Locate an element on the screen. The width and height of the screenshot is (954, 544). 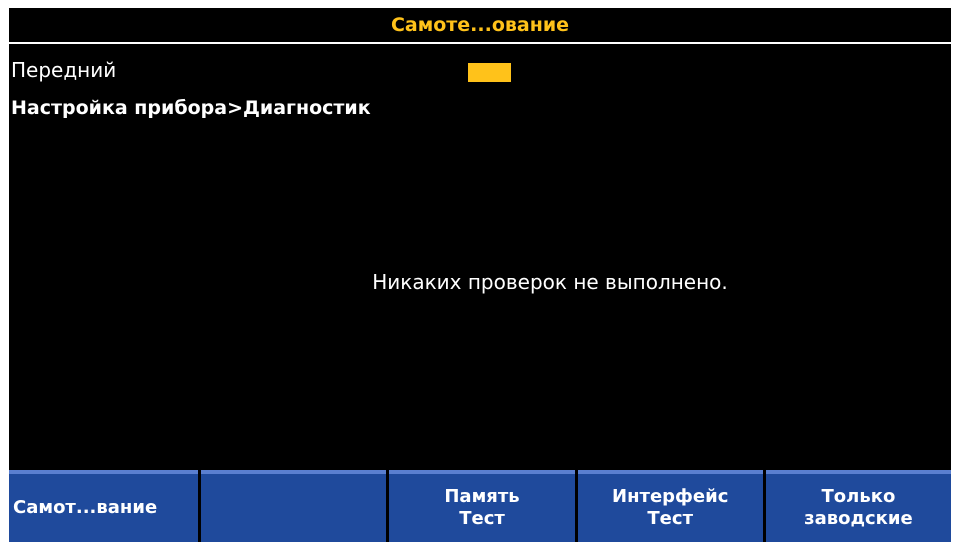
softkey-memory-test: Память Тест is located at coordinates (482, 506).